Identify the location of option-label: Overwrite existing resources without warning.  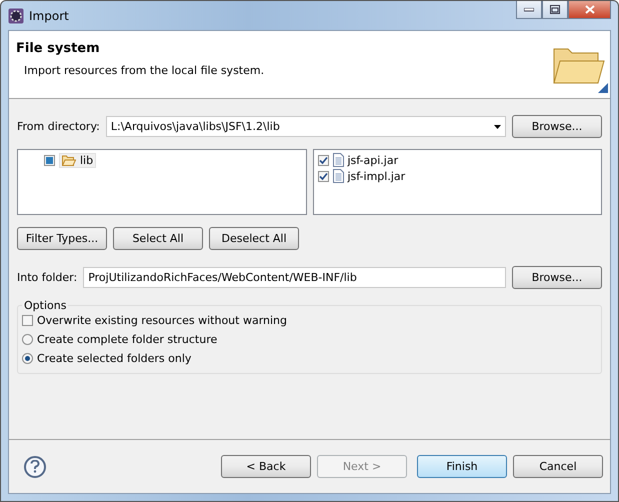
(162, 320).